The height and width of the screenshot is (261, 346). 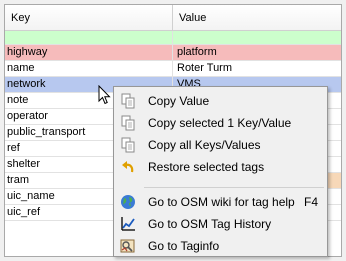 I want to click on menu-item-label: Go to Taginfo, so click(x=184, y=246).